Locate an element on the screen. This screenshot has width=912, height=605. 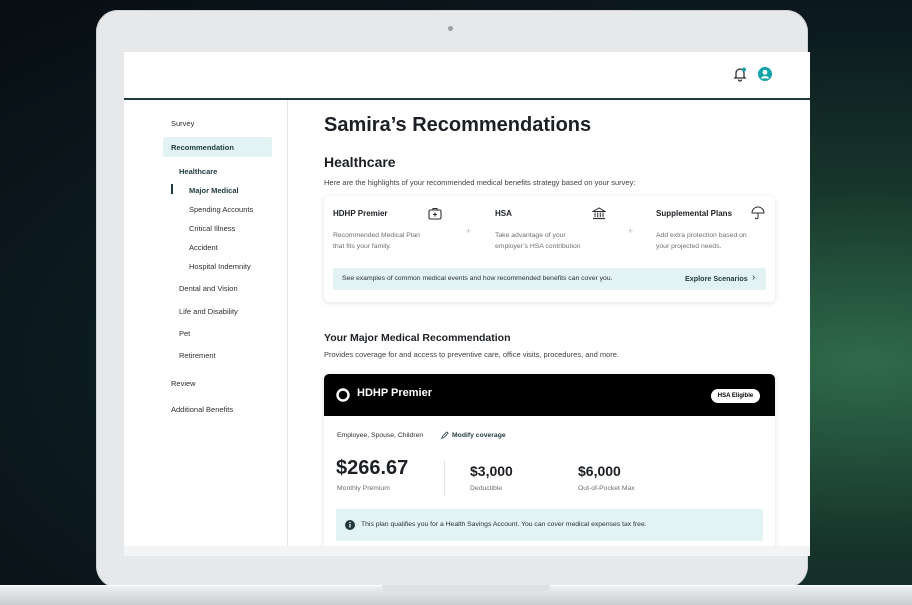
laptop-notch is located at coordinates (466, 588).